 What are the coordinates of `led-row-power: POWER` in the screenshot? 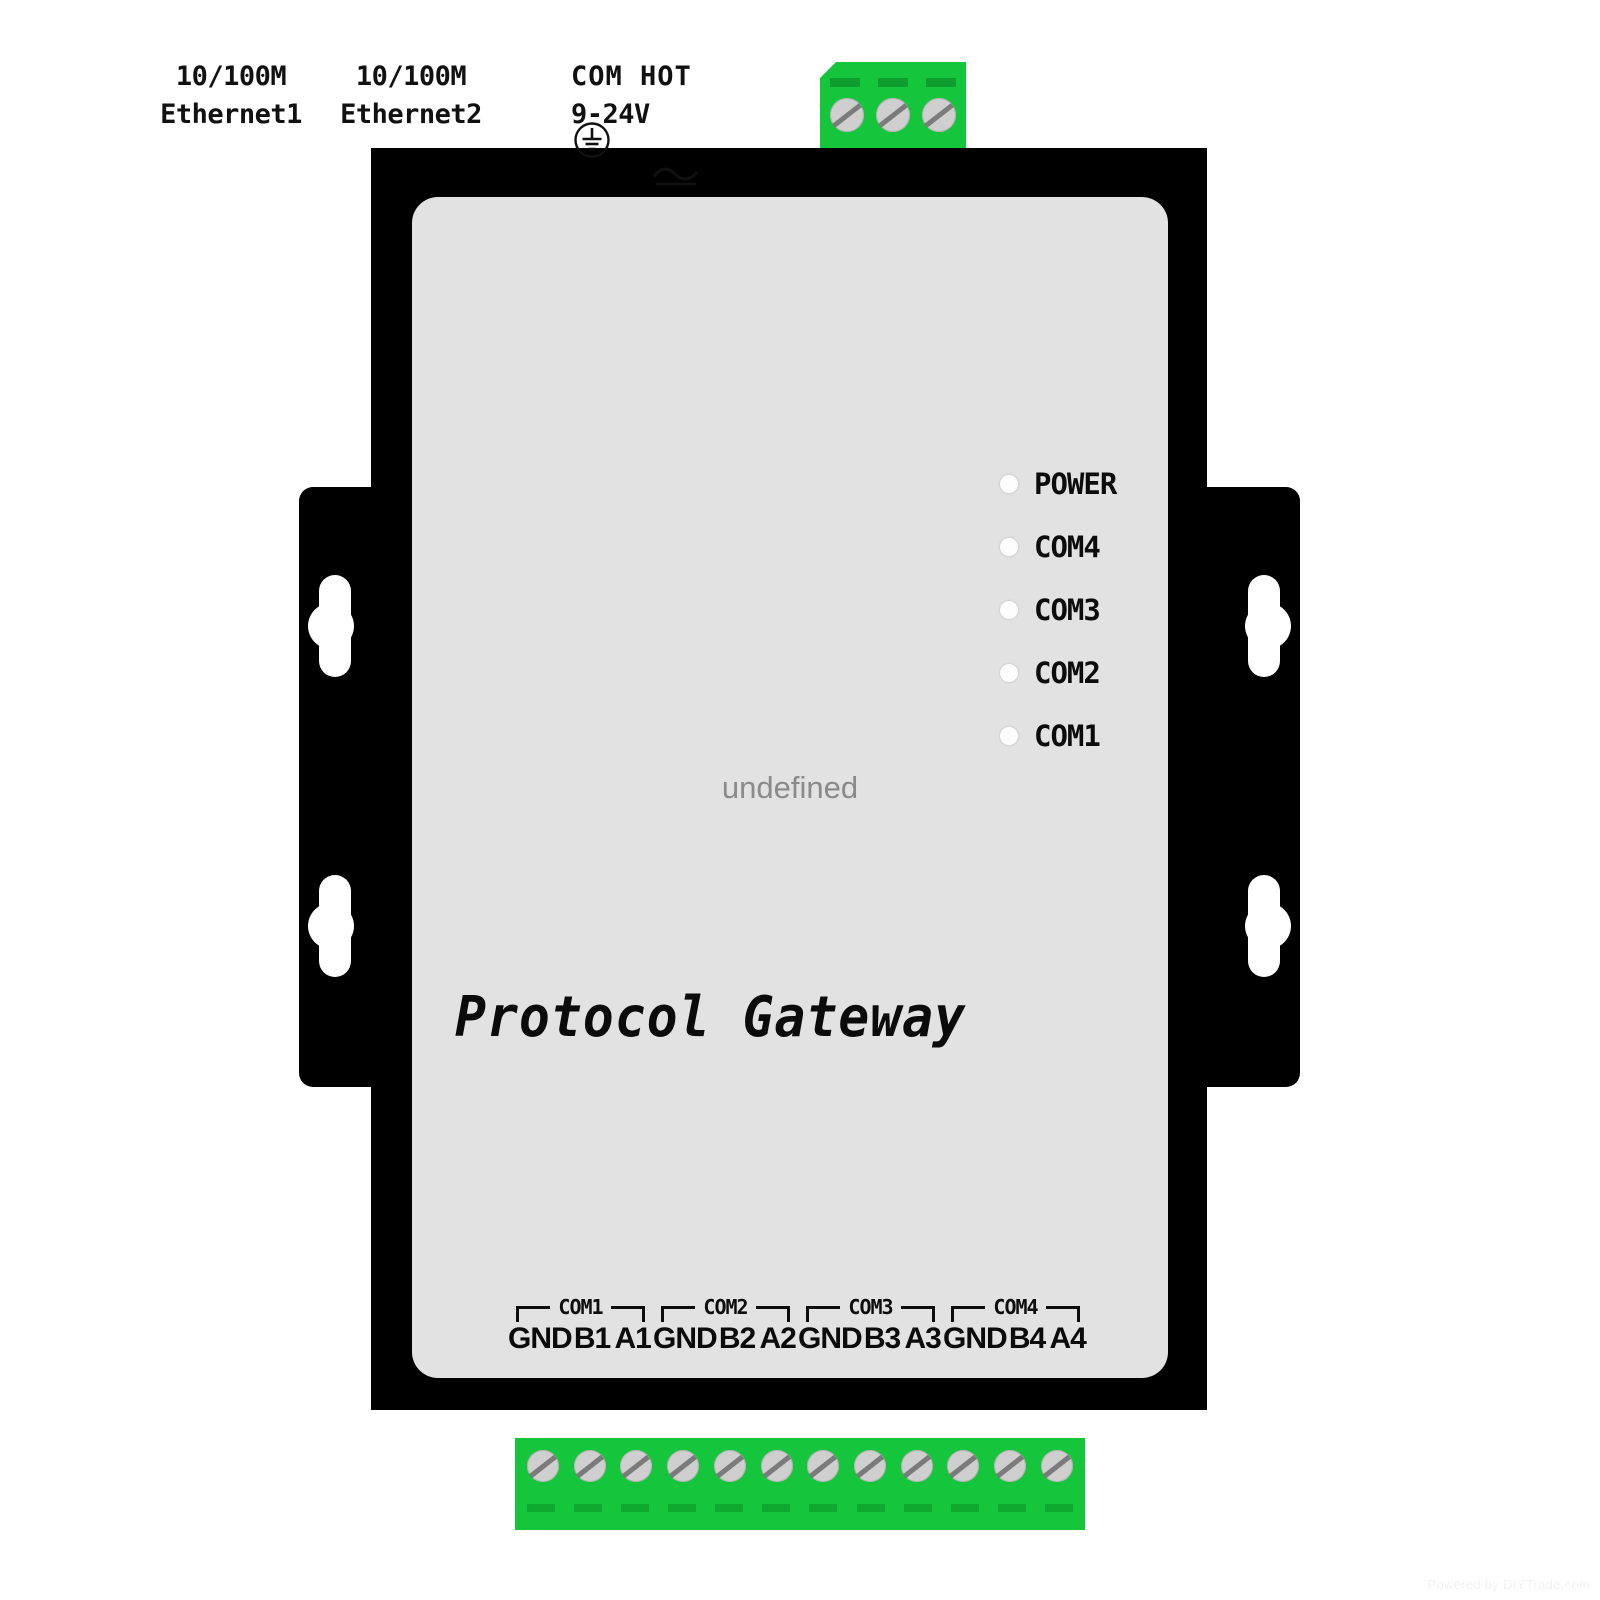 It's located at (1100, 483).